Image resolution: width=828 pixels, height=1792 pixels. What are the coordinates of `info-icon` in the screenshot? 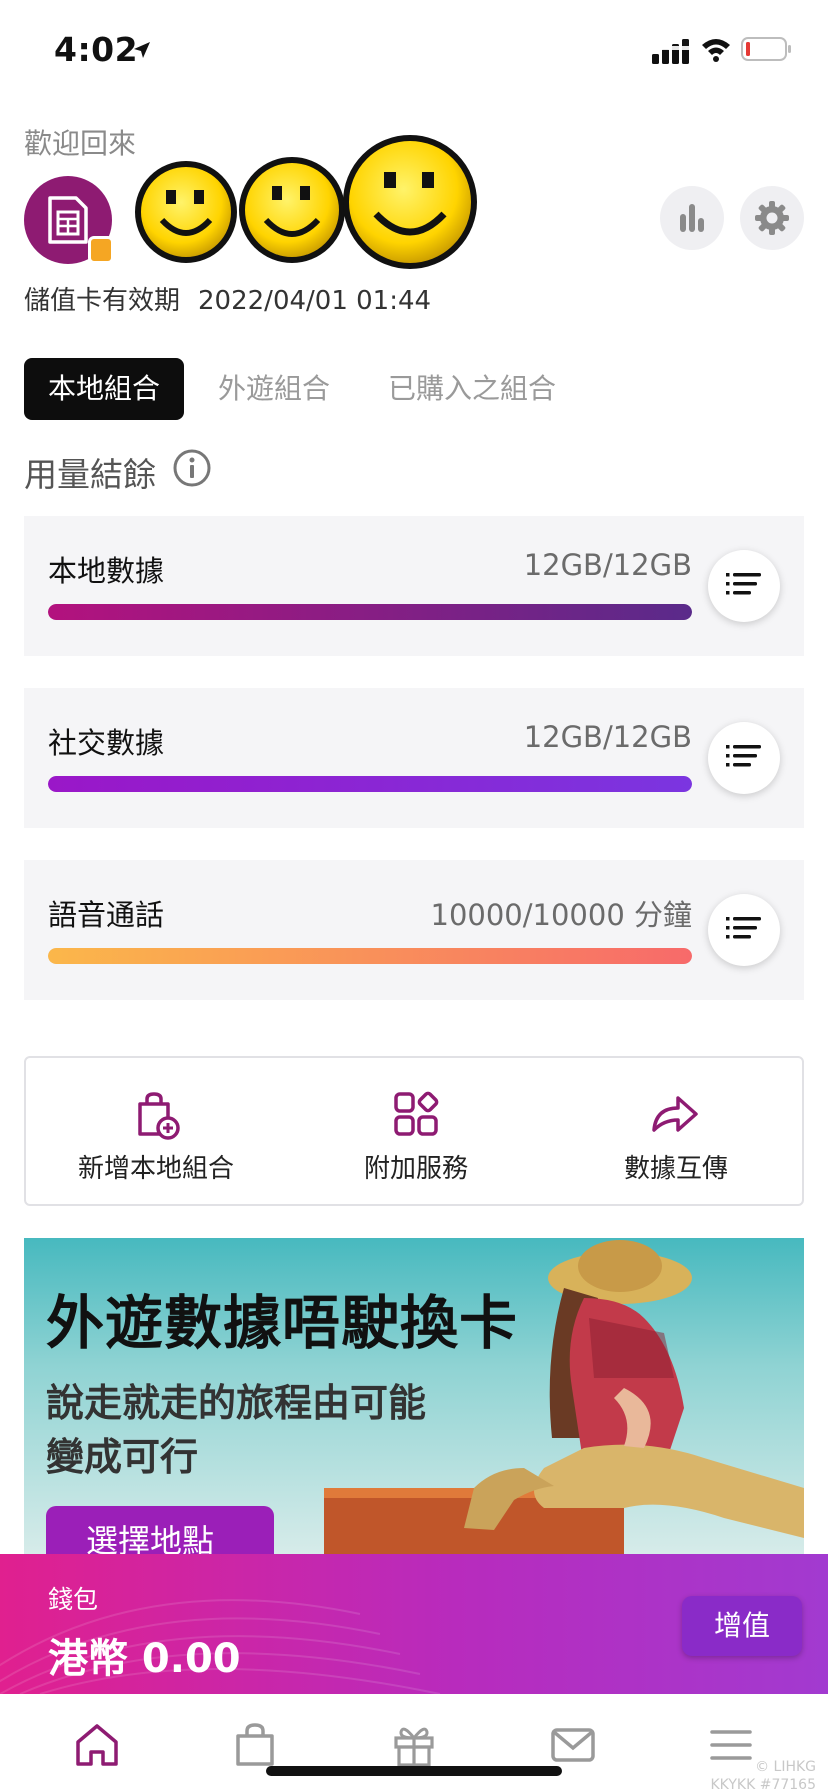 It's located at (192, 468).